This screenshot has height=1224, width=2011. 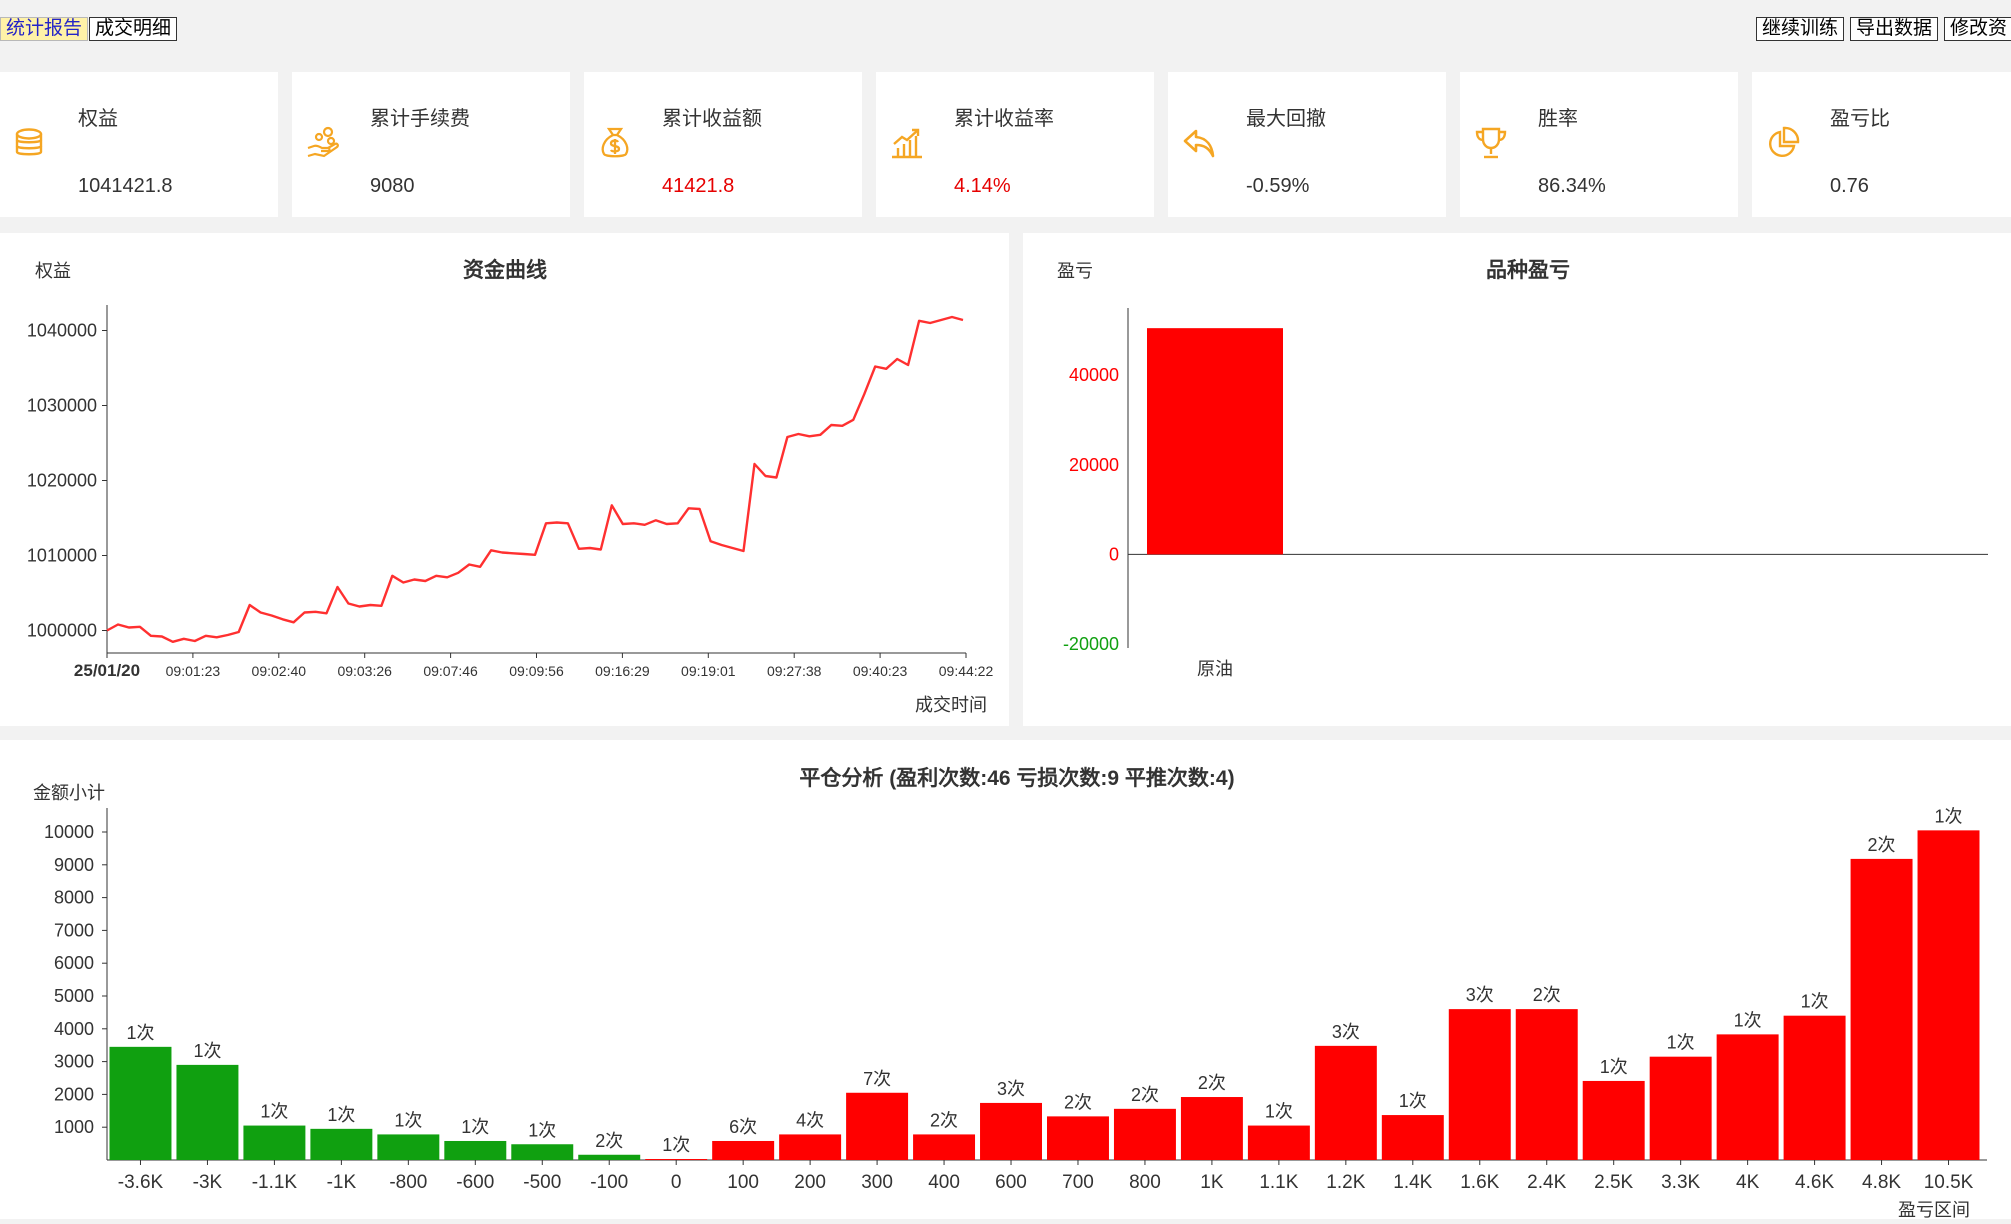 I want to click on export-data-button: 导出数据, so click(x=1894, y=29).